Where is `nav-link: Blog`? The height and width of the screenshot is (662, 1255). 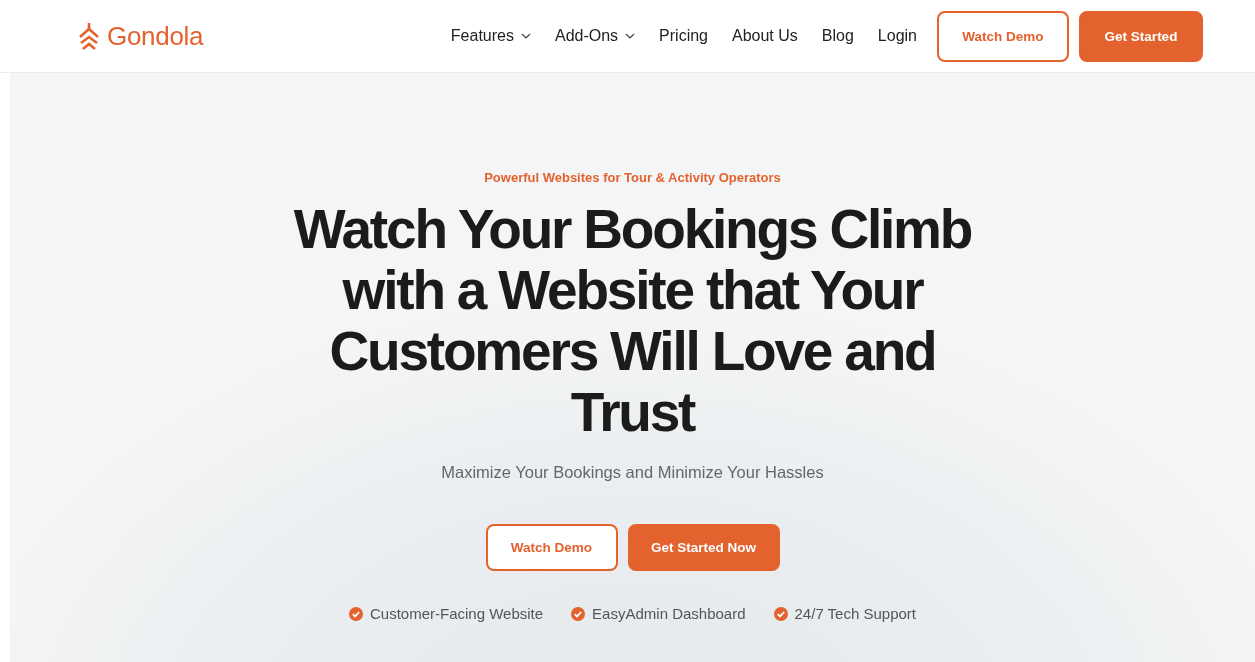 nav-link: Blog is located at coordinates (837, 36).